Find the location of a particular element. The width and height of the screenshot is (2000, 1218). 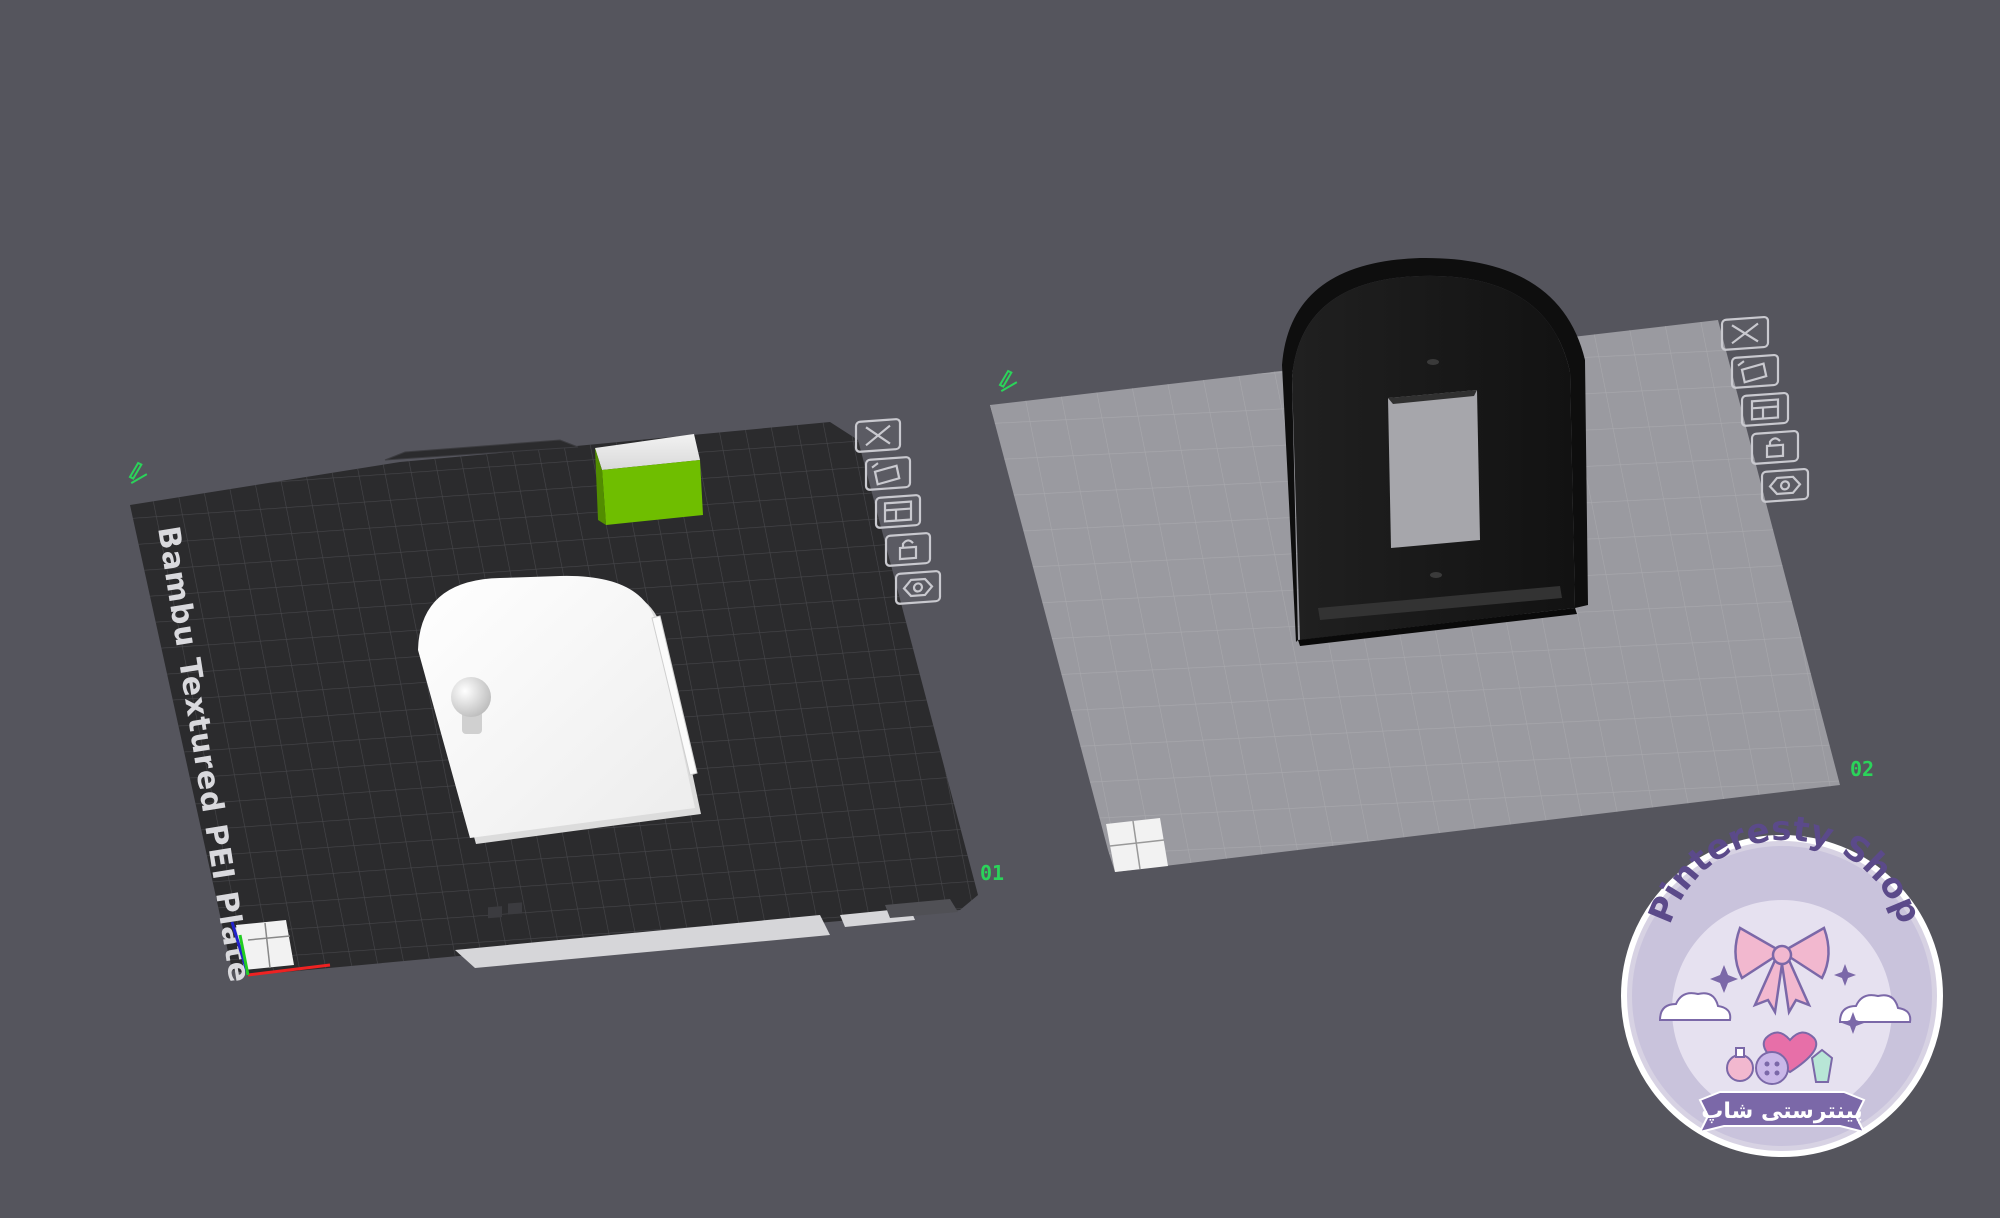

watermark-subtitle: پینترستی شاپ is located at coordinates (1781, 1111).